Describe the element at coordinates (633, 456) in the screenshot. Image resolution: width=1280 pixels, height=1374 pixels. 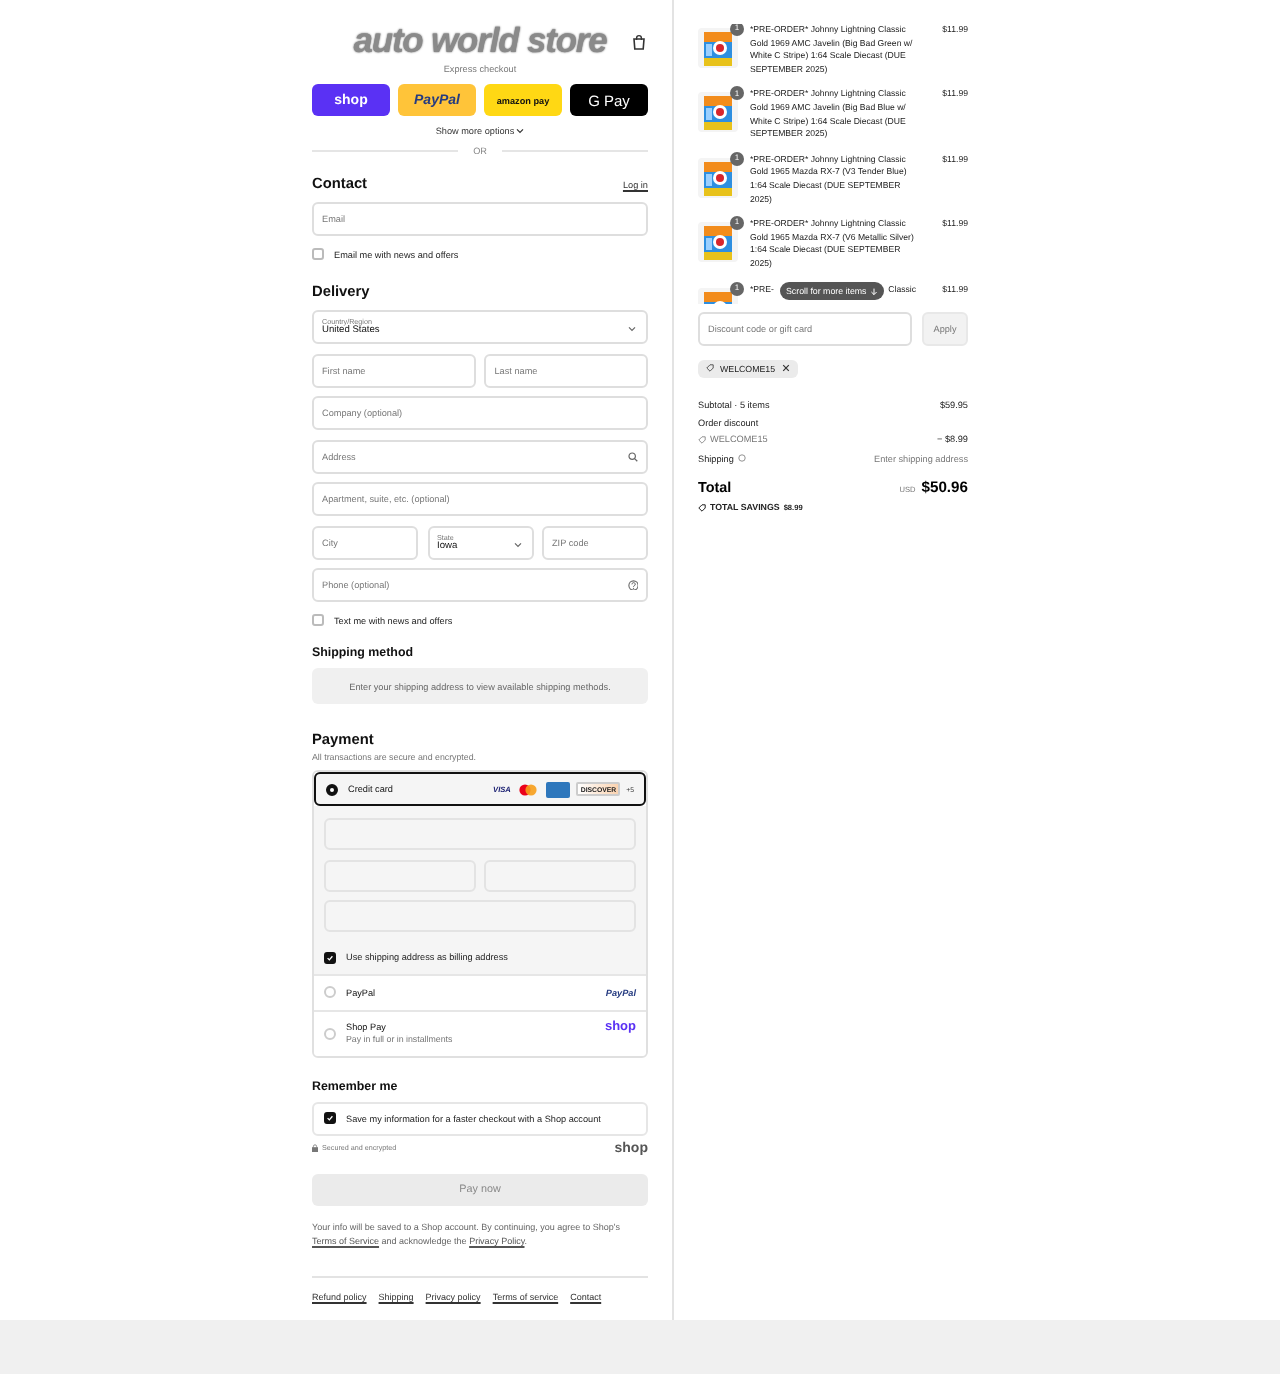
I see `search-icon` at that location.